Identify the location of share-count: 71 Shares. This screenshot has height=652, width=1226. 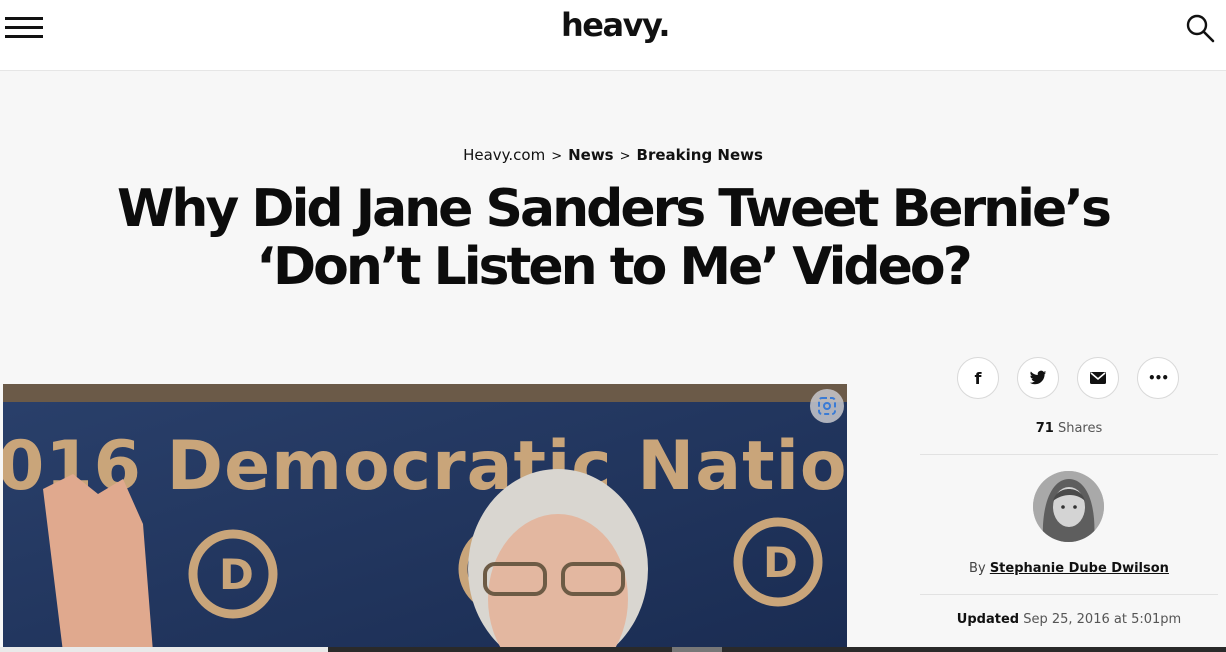
(1069, 428).